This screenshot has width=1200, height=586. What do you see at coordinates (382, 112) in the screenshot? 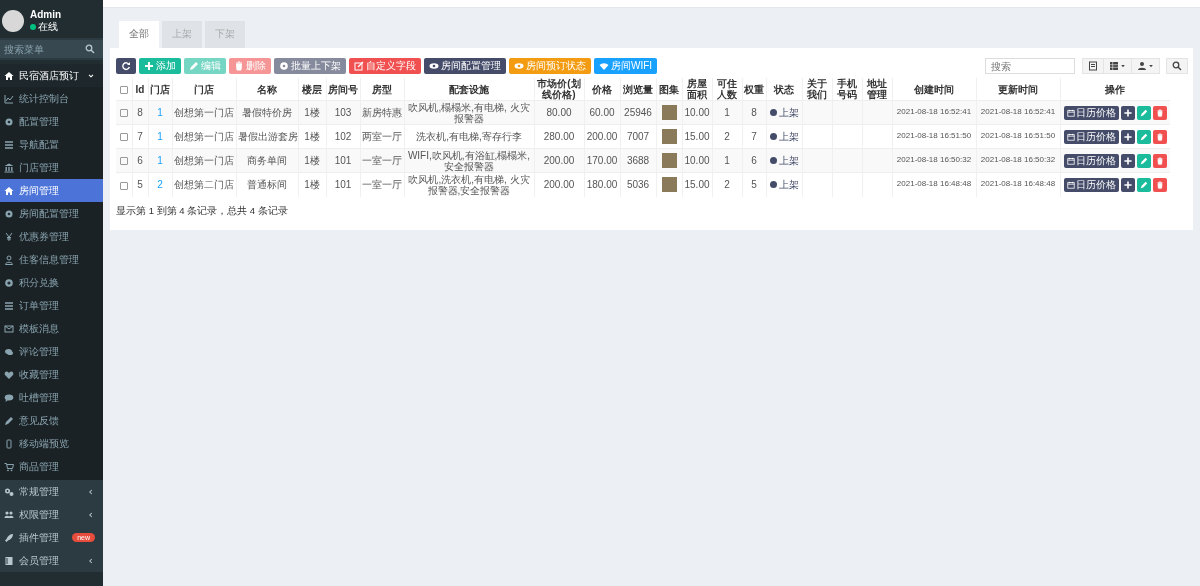
I see `table-cell: 新房特惠` at bounding box center [382, 112].